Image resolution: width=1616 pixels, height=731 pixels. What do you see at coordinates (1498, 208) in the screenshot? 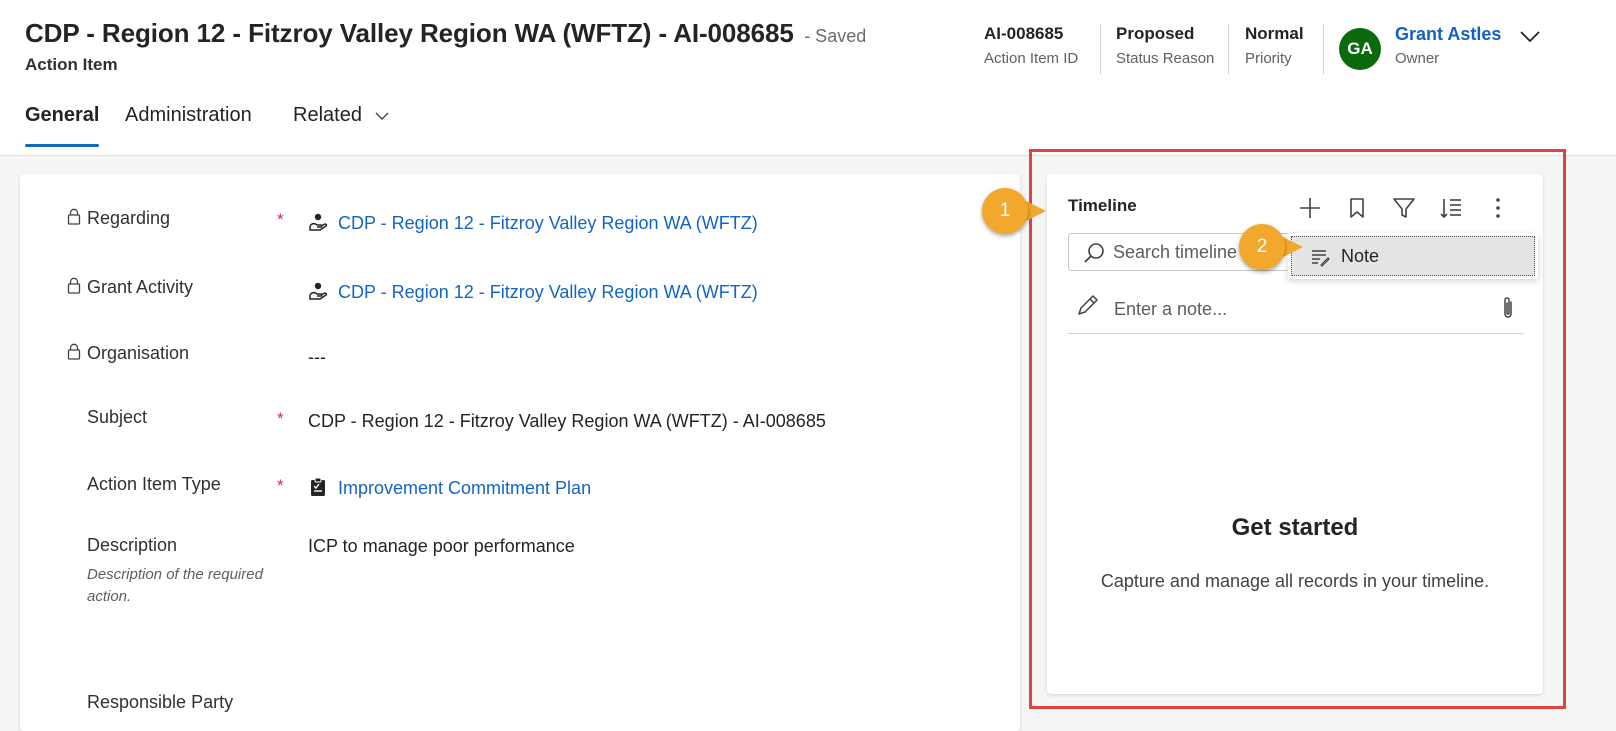
I see `more-options-icon` at bounding box center [1498, 208].